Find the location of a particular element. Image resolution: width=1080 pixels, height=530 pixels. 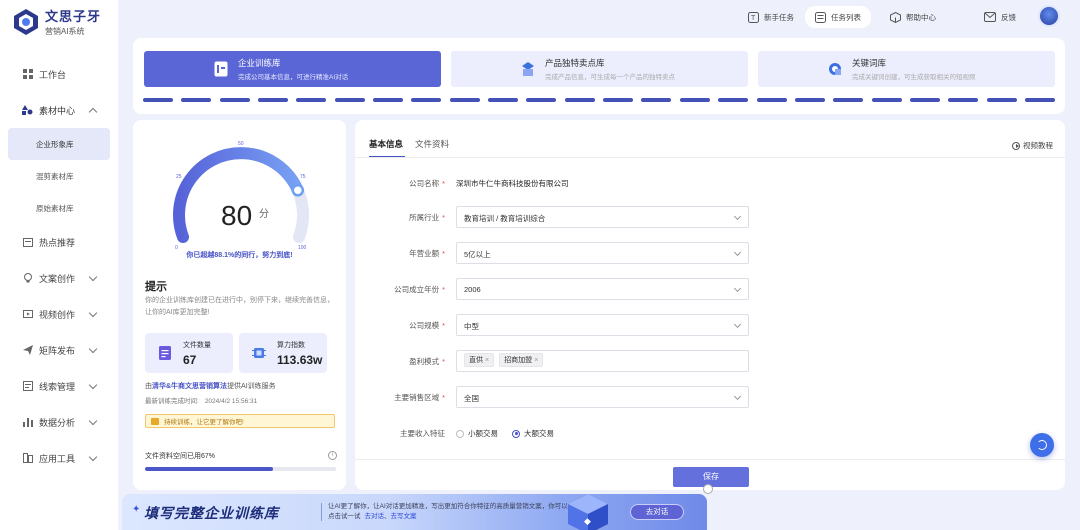

sidebar-item-copywriting: 文案创作 is located at coordinates (59, 278).